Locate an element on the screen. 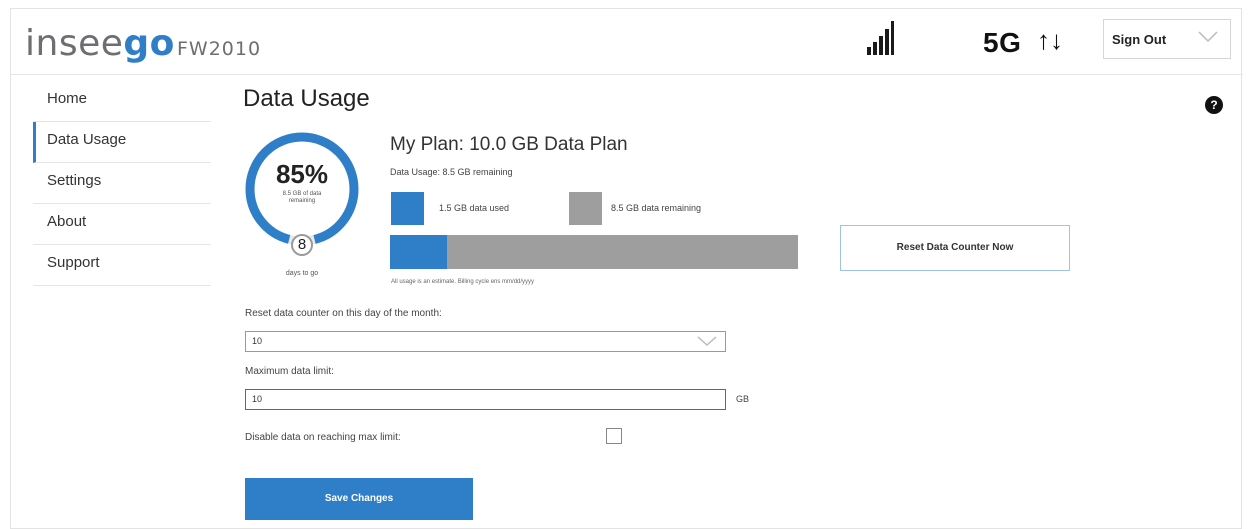 The width and height of the screenshot is (1252, 529). sidebar-item-home: Home is located at coordinates (122, 101).